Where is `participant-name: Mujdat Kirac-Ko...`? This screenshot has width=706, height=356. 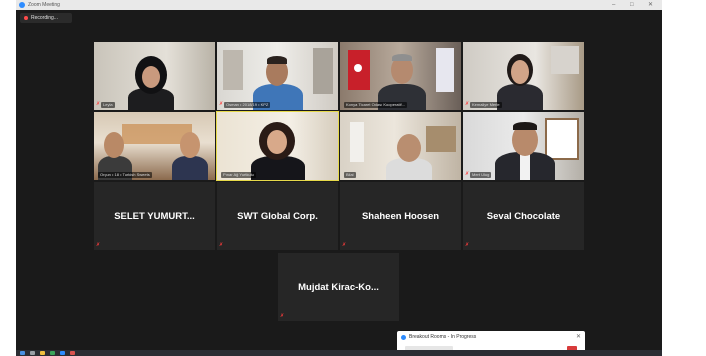
participant-name: Mujdat Kirac-Ko... is located at coordinates (338, 287).